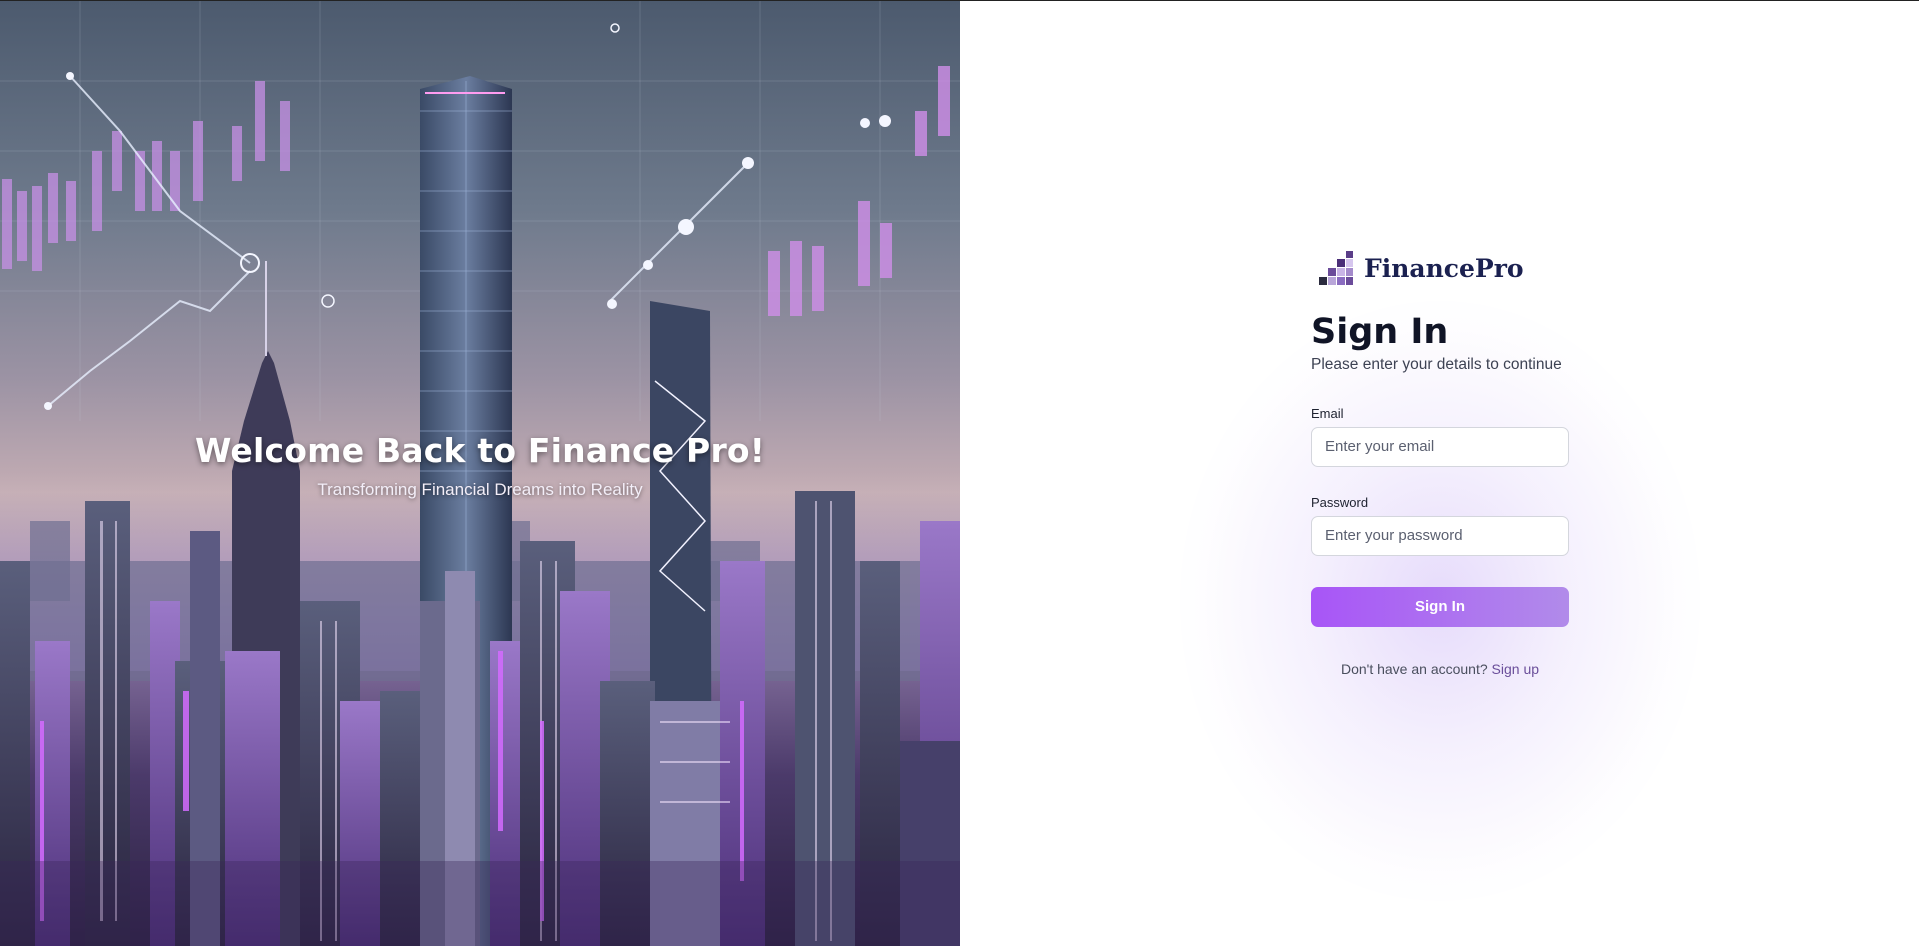  Describe the element at coordinates (1414, 668) in the screenshot. I see `signup-prompt-text: Don't have an account?` at that location.